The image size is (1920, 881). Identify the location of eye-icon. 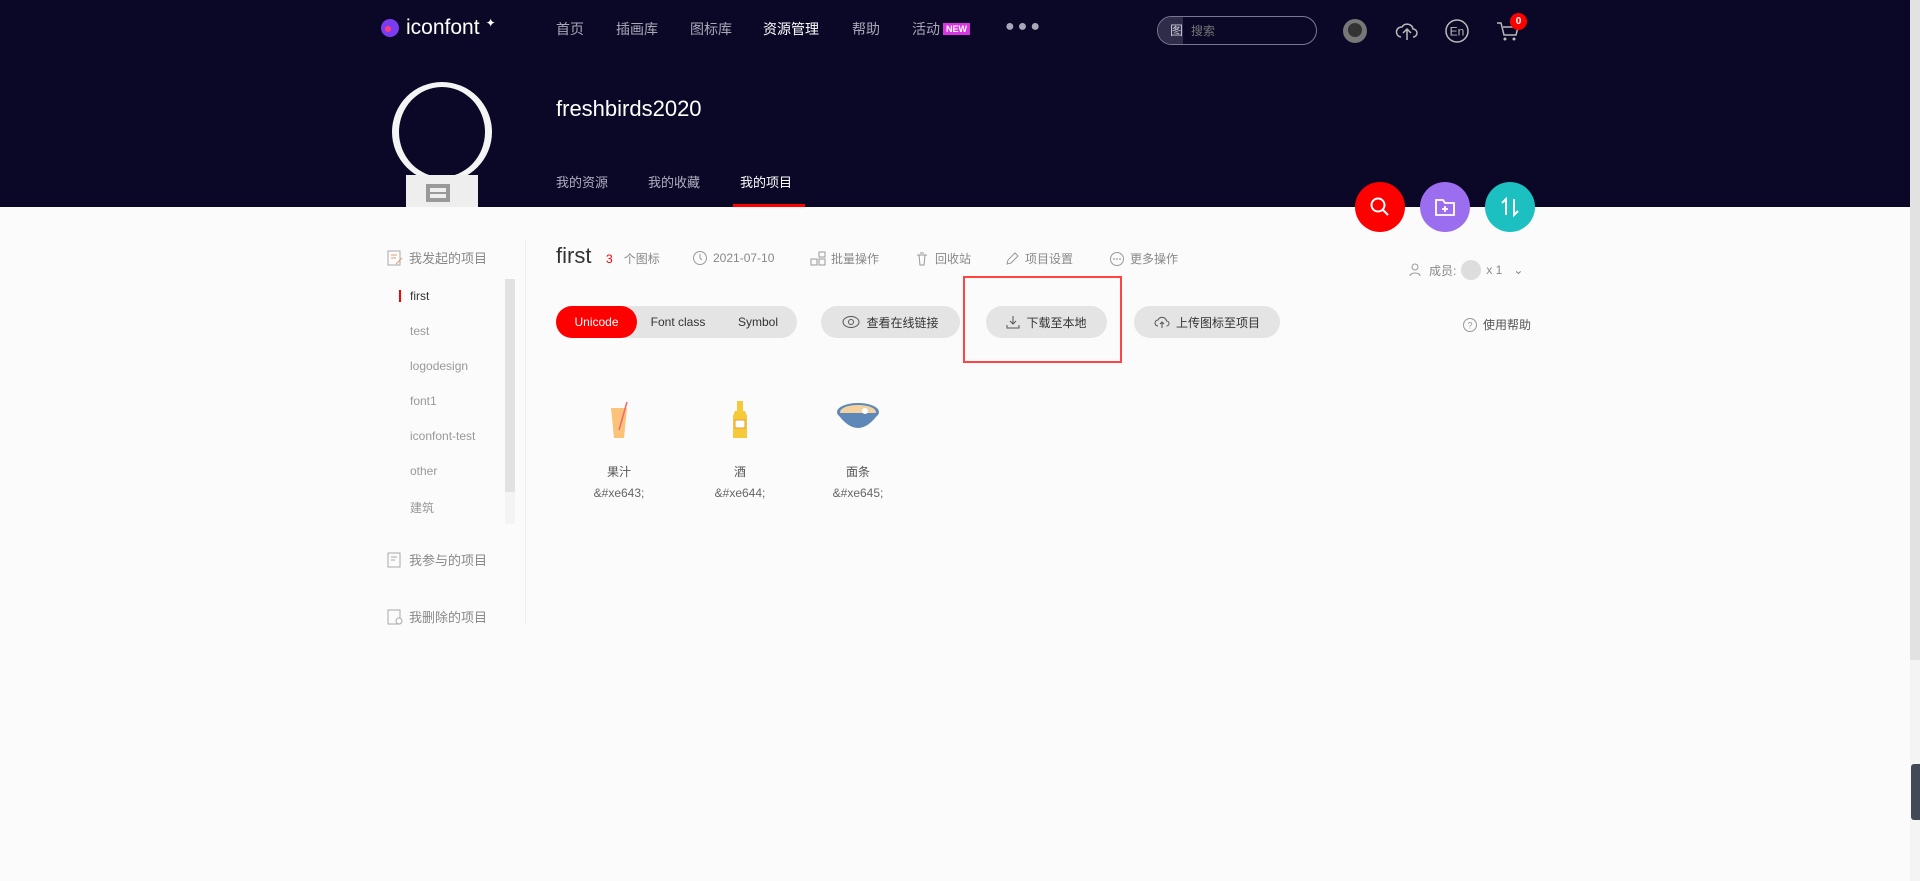
(851, 322).